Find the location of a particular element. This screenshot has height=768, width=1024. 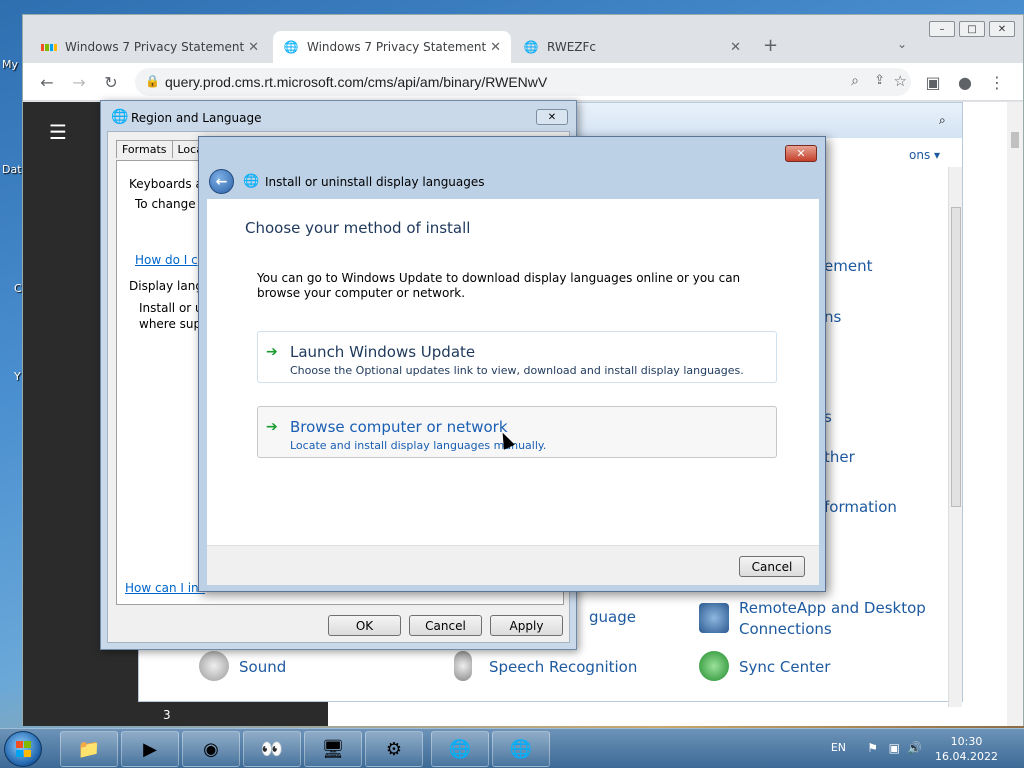

hamburger-menu-icon: ☰ is located at coordinates (58, 132).